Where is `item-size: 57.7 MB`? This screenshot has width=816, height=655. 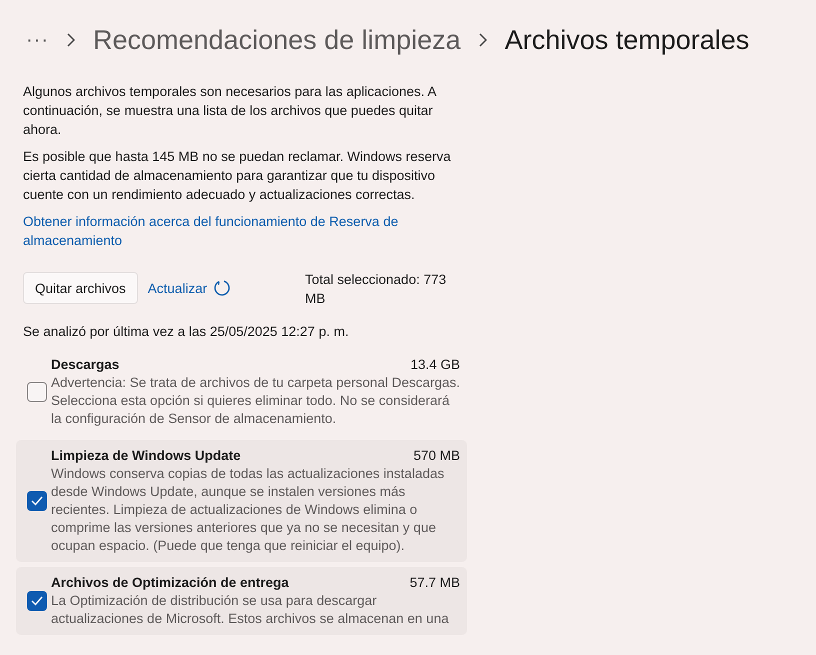 item-size: 57.7 MB is located at coordinates (435, 583).